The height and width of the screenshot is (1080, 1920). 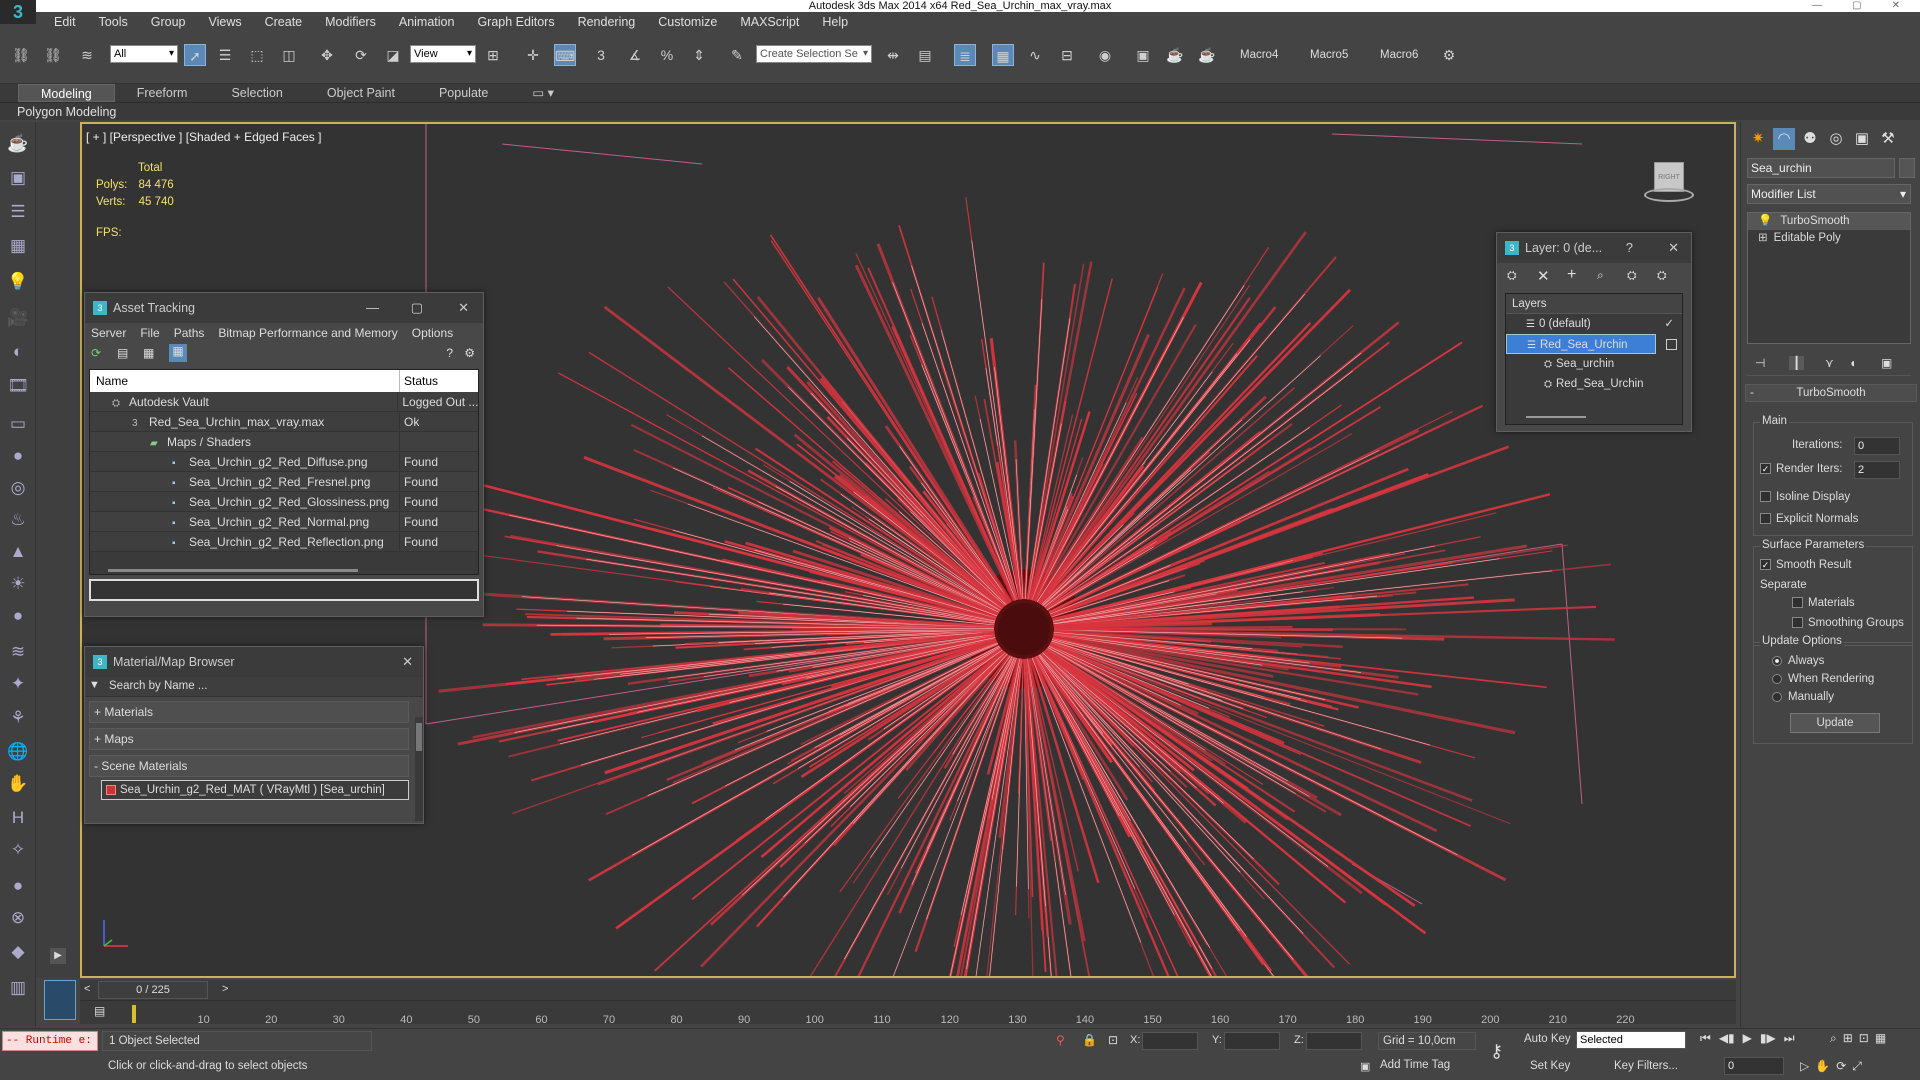 I want to click on render-production-icon: ☕, so click(x=1207, y=55).